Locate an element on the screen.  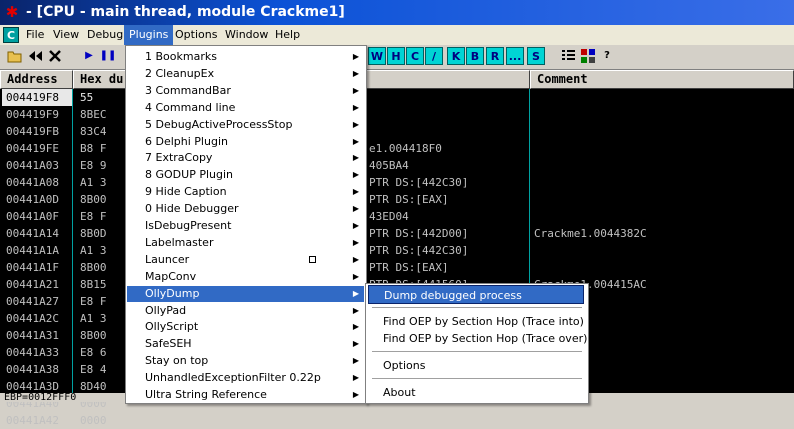
plugins-menu-item: 2 CleanupEx ▶ is located at coordinates (245, 74).